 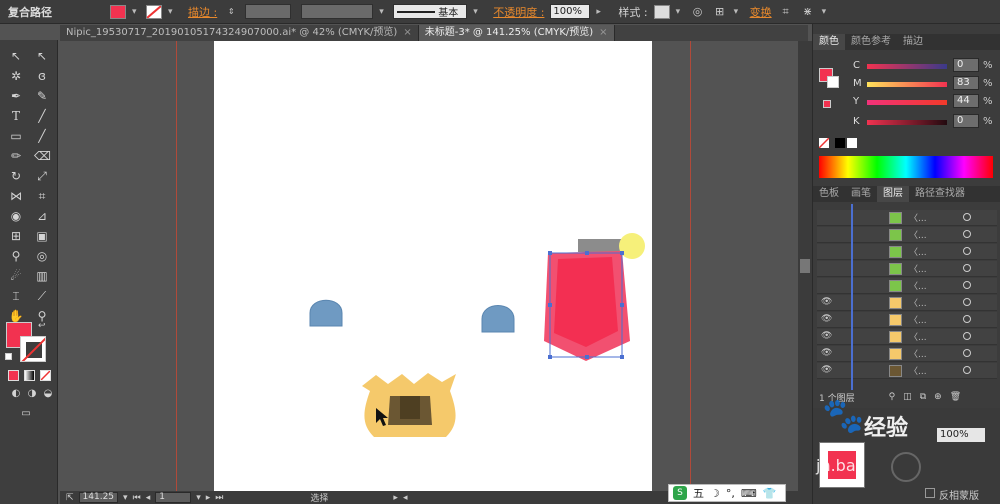 What do you see at coordinates (42, 196) in the screenshot?
I see `free-transform-tool-icon: ⌗` at bounding box center [42, 196].